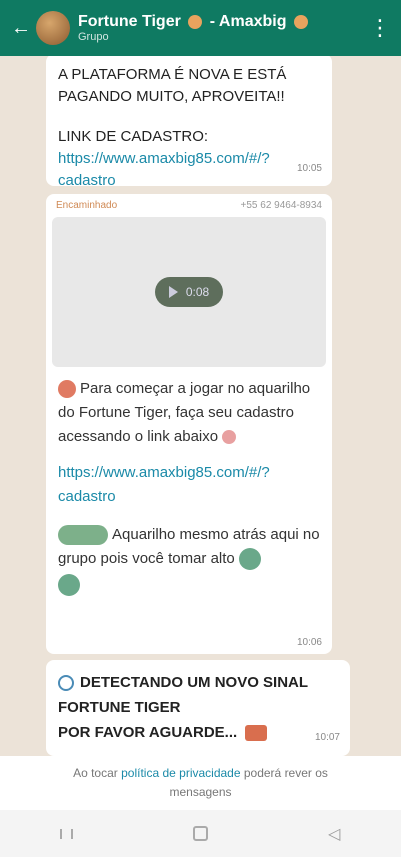 This screenshot has height=857, width=401. Describe the element at coordinates (309, 642) in the screenshot. I see `message-time: 10:06` at that location.